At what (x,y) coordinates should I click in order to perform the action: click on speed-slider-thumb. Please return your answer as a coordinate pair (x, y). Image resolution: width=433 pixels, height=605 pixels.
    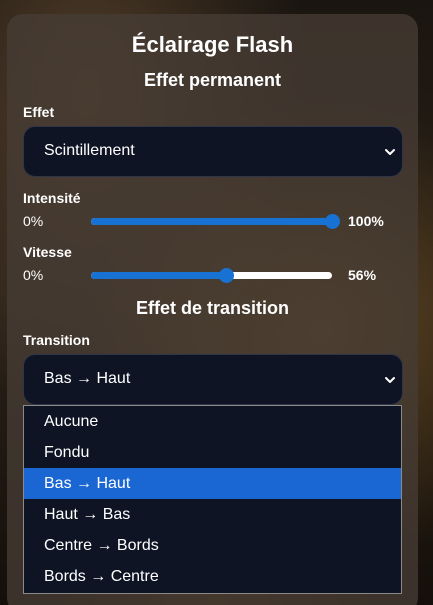
    Looking at the image, I should click on (226, 275).